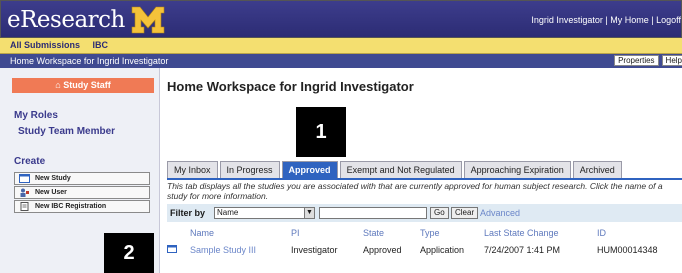 Image resolution: width=682 pixels, height=273 pixels. I want to click on column-header-id: ID, so click(601, 233).